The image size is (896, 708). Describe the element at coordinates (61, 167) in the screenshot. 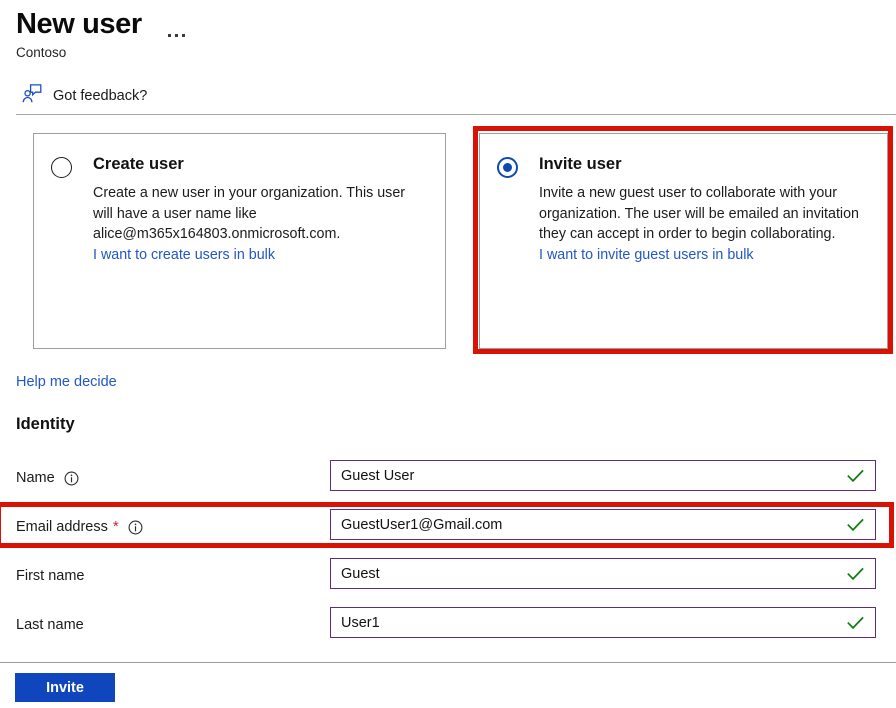

I see `create-user-radio` at that location.